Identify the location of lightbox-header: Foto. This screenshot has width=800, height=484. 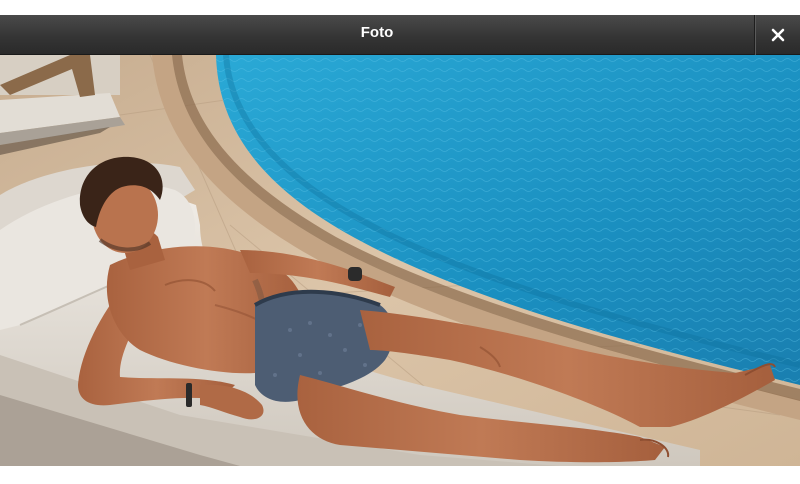
(400, 35).